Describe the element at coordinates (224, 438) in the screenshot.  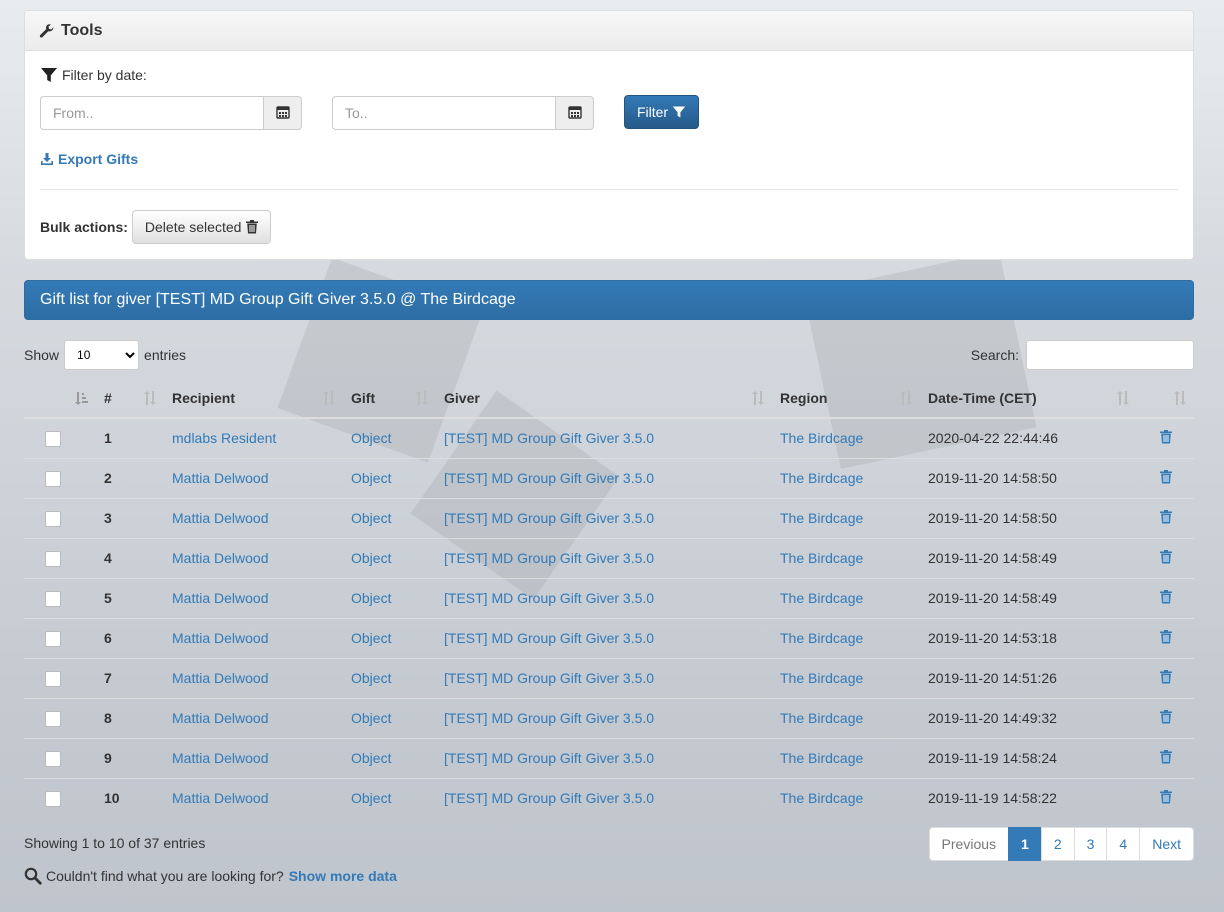
I see `recipient-link: mdlabs Resident` at that location.